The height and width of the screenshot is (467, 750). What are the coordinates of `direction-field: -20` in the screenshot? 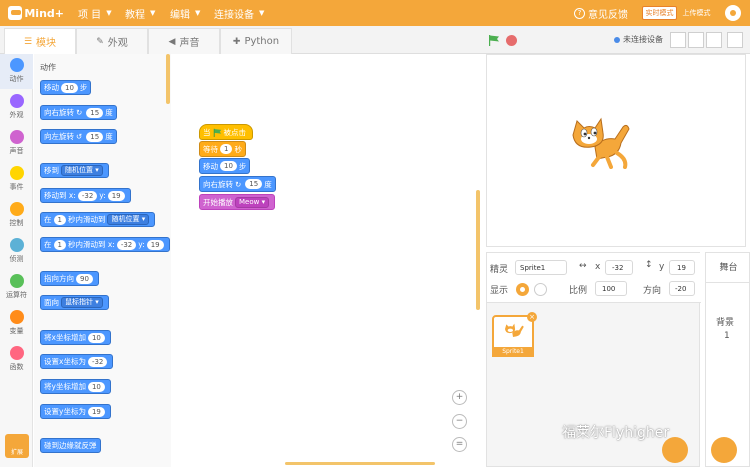 It's located at (682, 288).